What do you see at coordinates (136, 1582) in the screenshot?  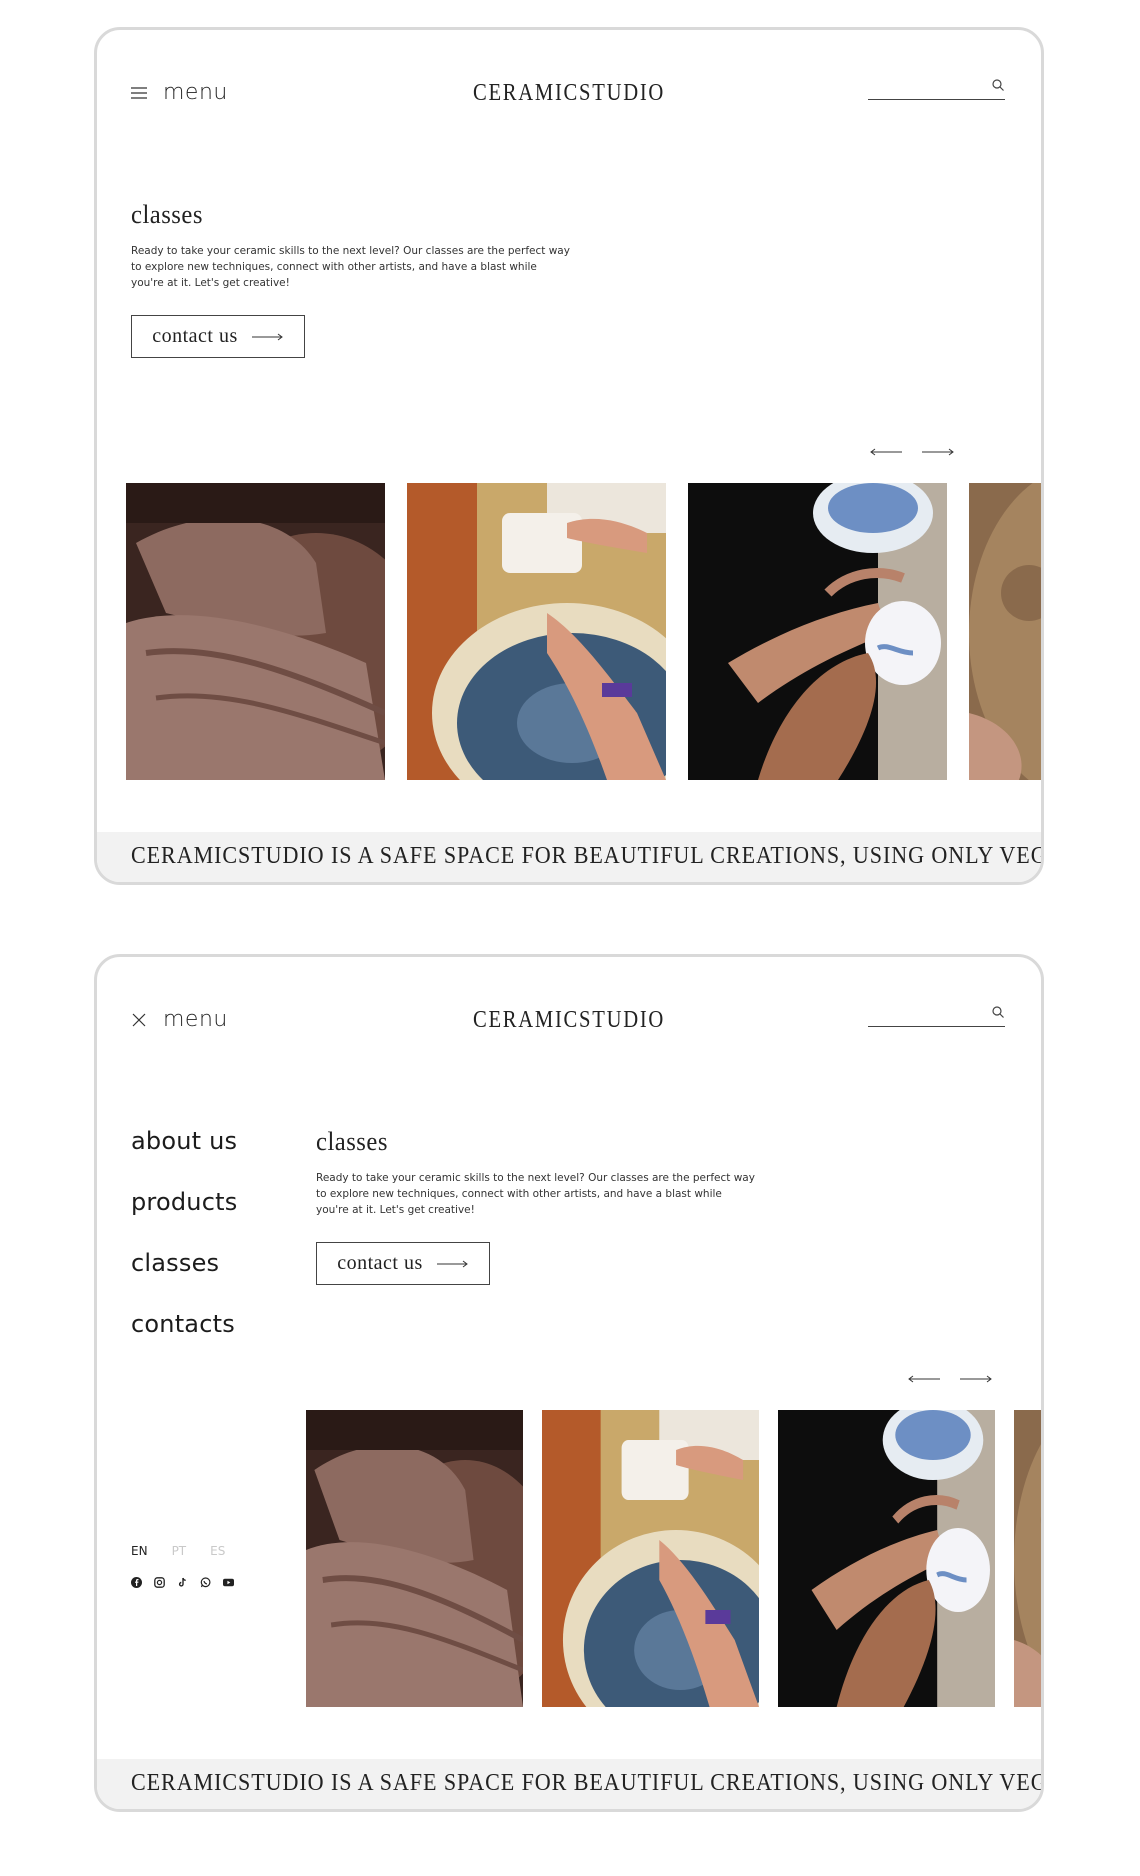 I see `facebook-icon` at bounding box center [136, 1582].